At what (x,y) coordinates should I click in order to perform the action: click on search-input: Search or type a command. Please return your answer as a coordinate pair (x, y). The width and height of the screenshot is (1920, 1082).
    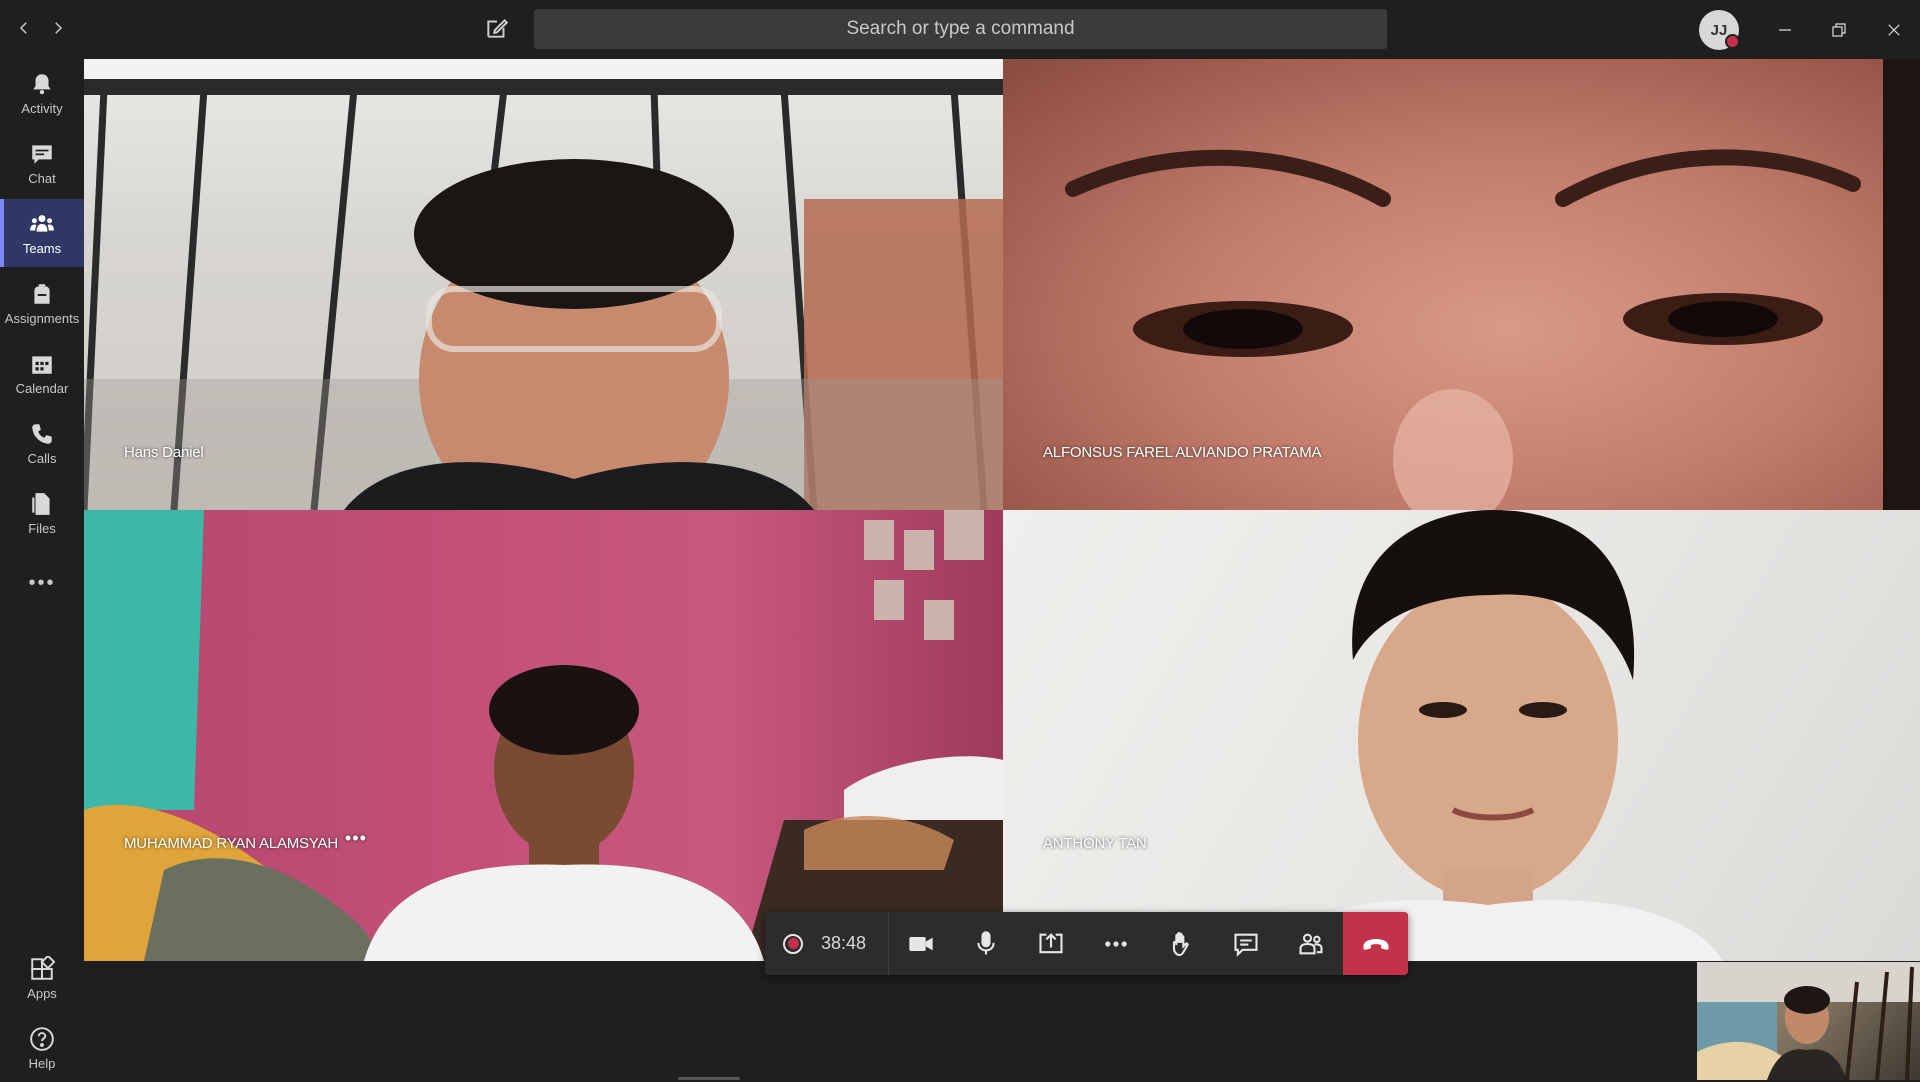
    Looking at the image, I should click on (960, 29).